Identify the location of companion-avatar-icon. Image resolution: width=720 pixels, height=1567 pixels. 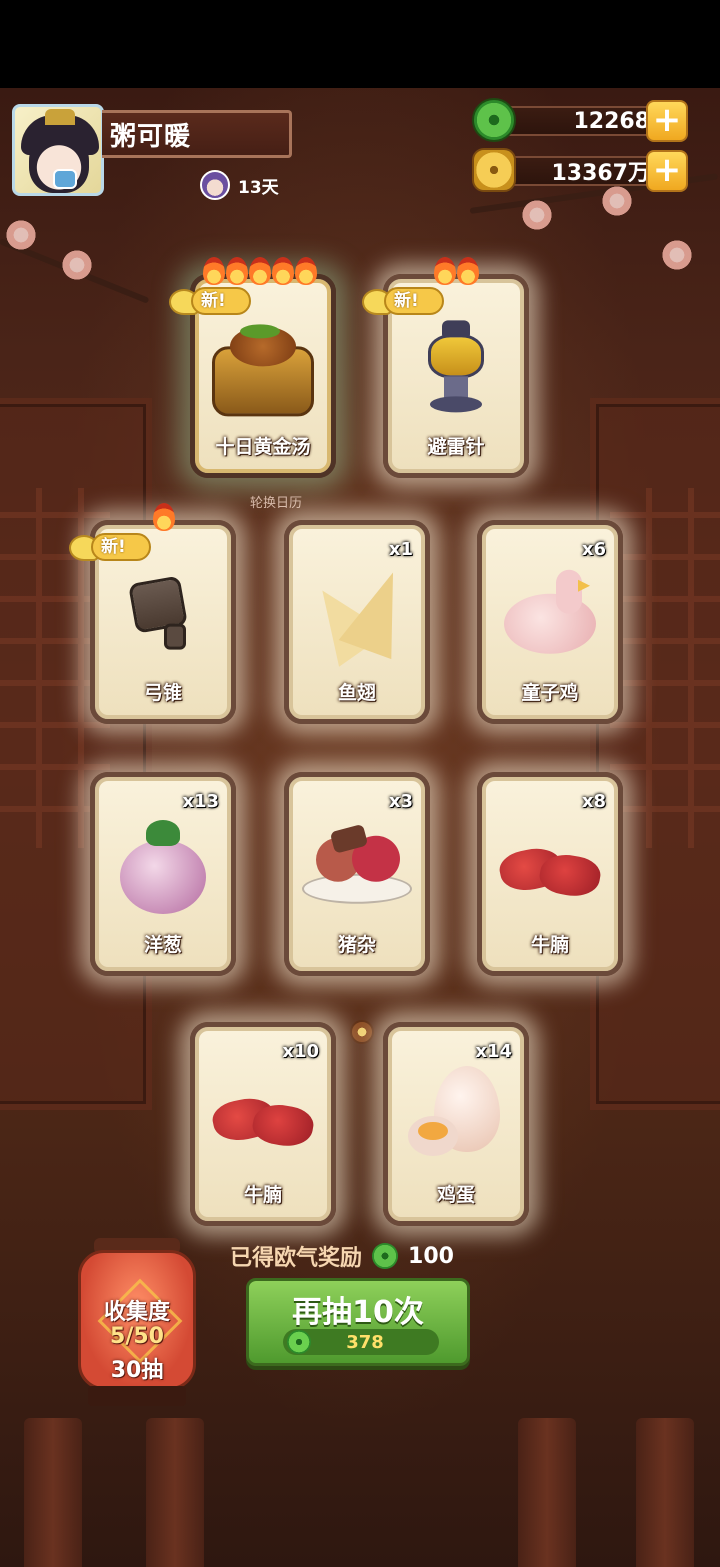
(215, 185).